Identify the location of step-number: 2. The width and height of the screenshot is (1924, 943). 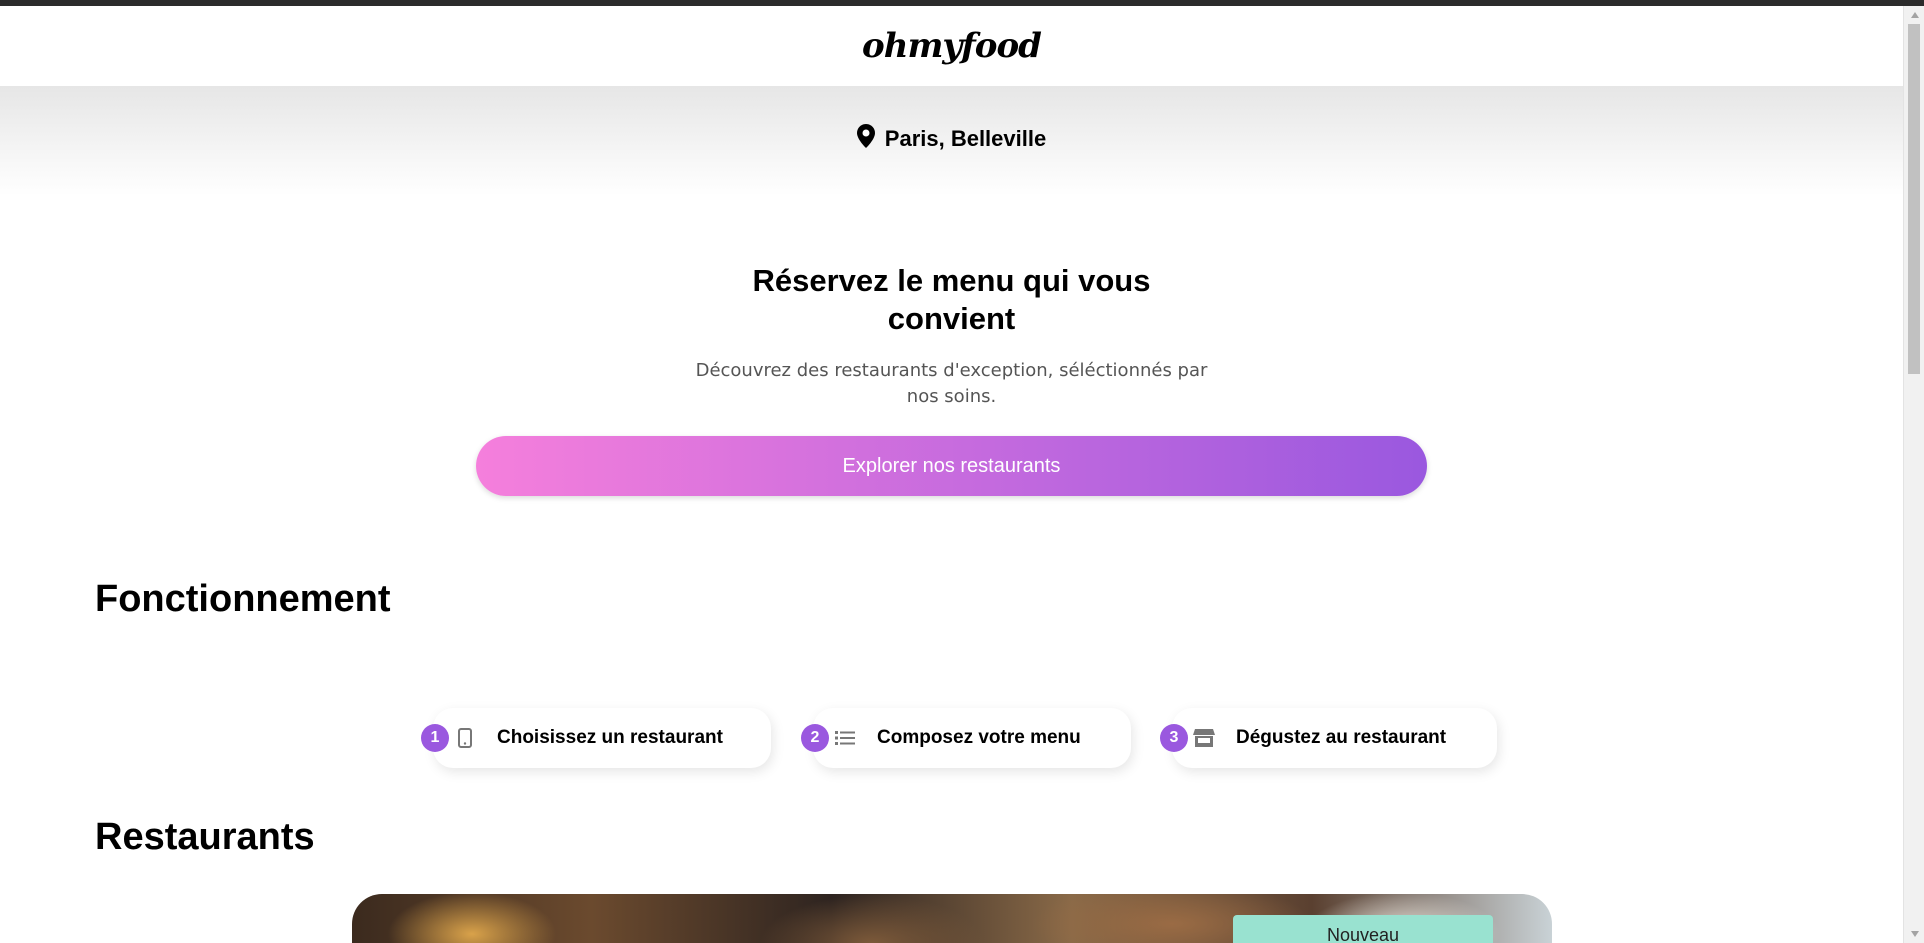
(815, 738).